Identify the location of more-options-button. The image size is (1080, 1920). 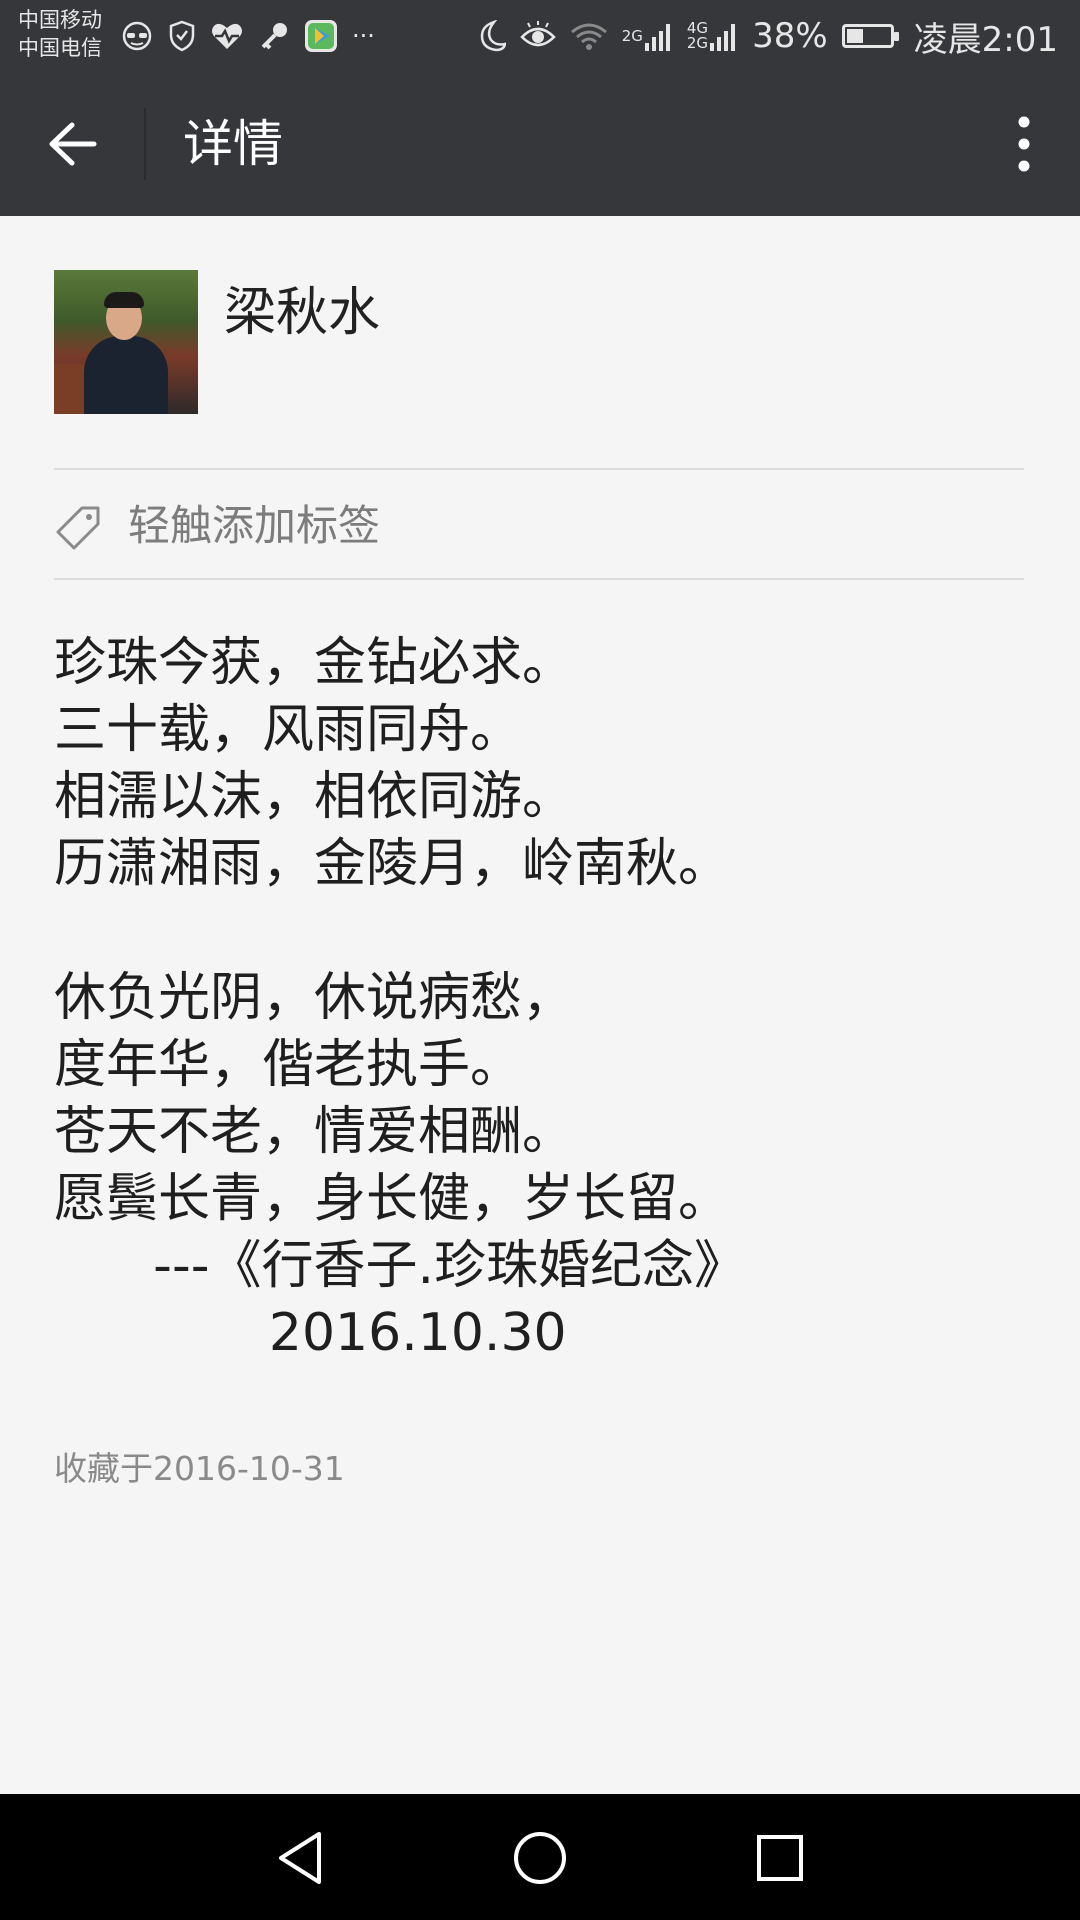
(1024, 144).